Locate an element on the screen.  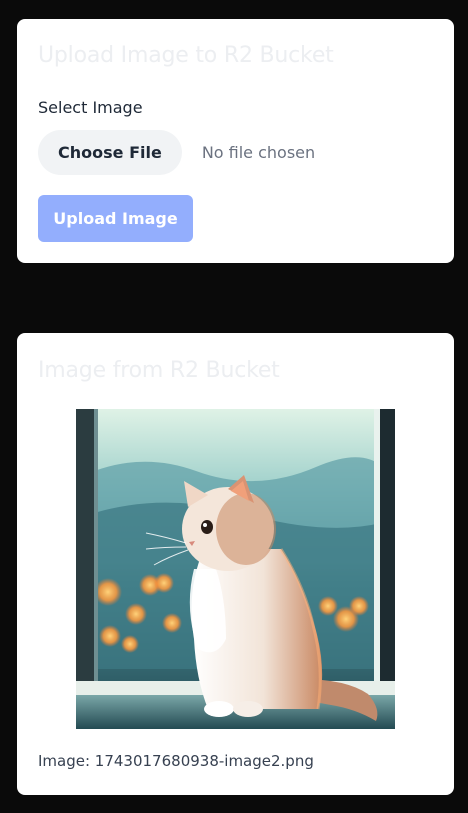
file-input: Choose File No file chosen is located at coordinates (176, 152).